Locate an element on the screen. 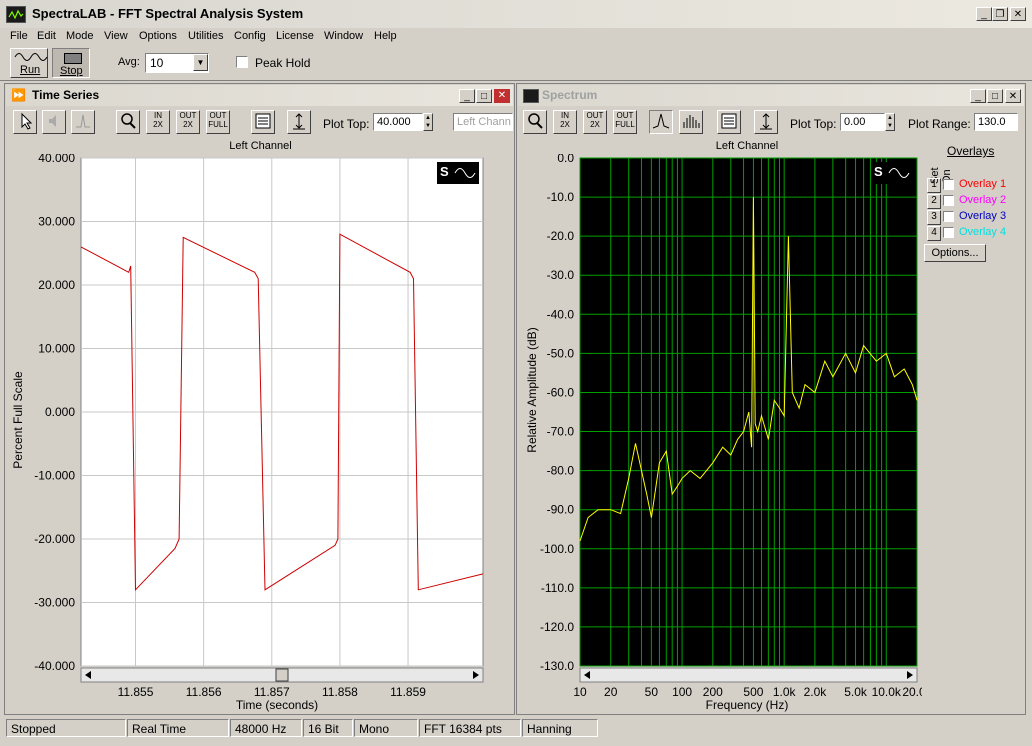  sp-y-tick-label: -30.0 is located at coordinates (561, 275).